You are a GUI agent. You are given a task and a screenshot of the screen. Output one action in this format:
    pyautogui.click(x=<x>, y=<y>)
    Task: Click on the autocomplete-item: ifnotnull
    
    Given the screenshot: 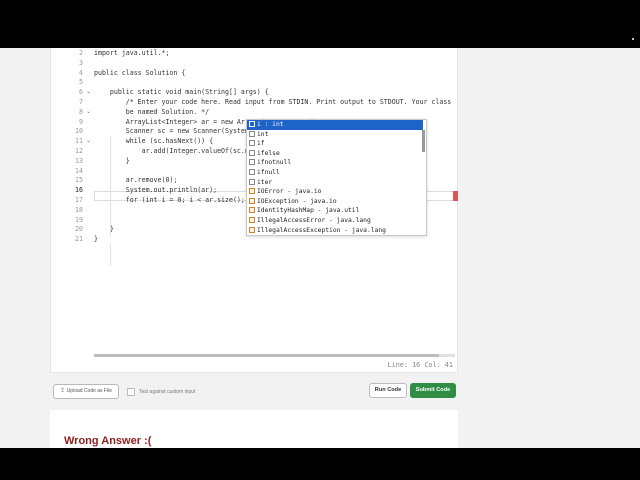 What is the action you would take?
    pyautogui.click(x=335, y=163)
    